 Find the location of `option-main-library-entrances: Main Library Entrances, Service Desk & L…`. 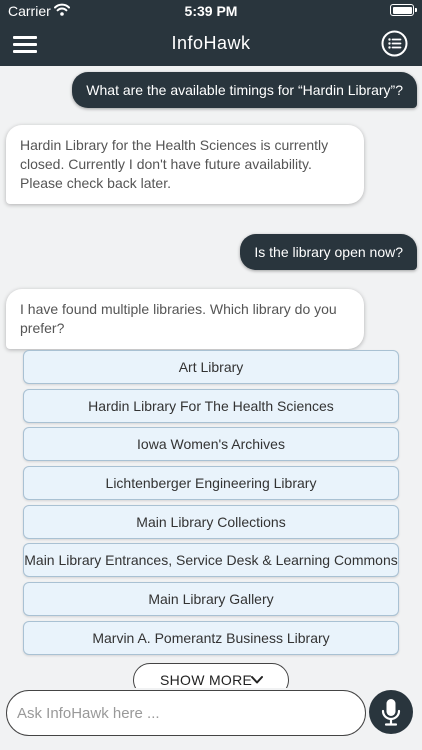

option-main-library-entrances: Main Library Entrances, Service Desk & L… is located at coordinates (211, 560).